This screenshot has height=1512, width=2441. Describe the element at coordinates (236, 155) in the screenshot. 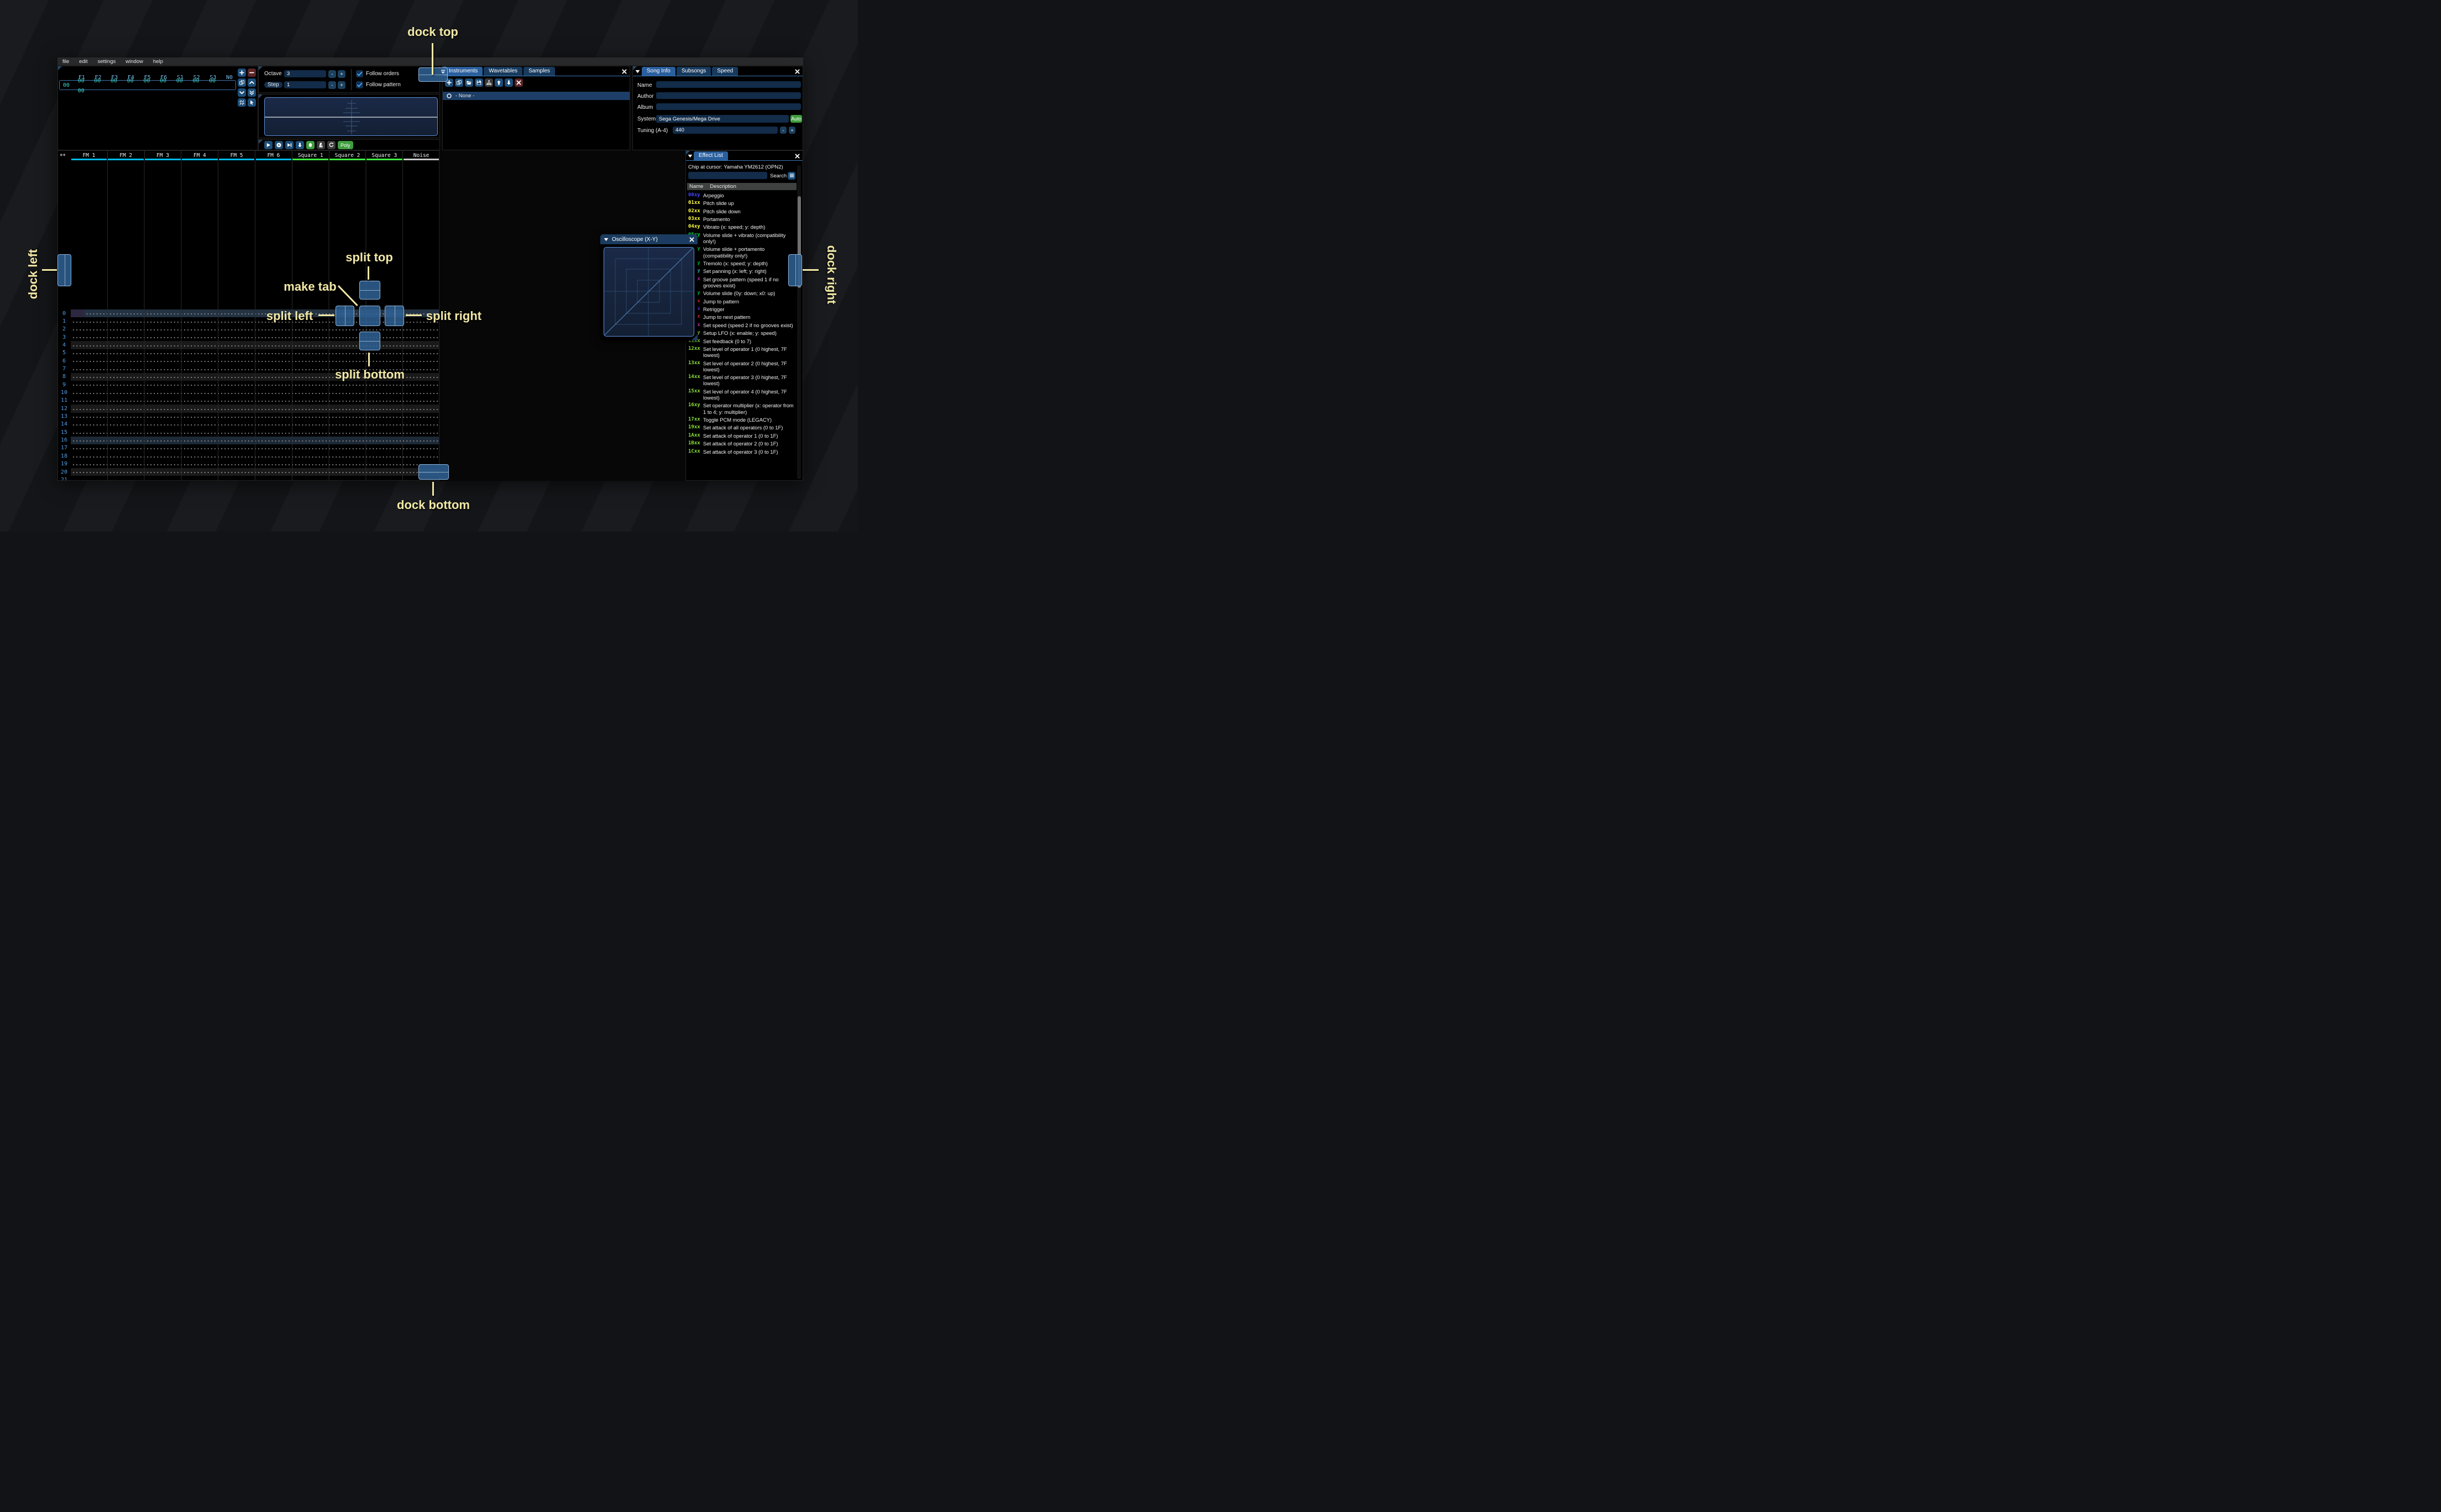

I see `channel-header-fm-5: FM 5` at that location.